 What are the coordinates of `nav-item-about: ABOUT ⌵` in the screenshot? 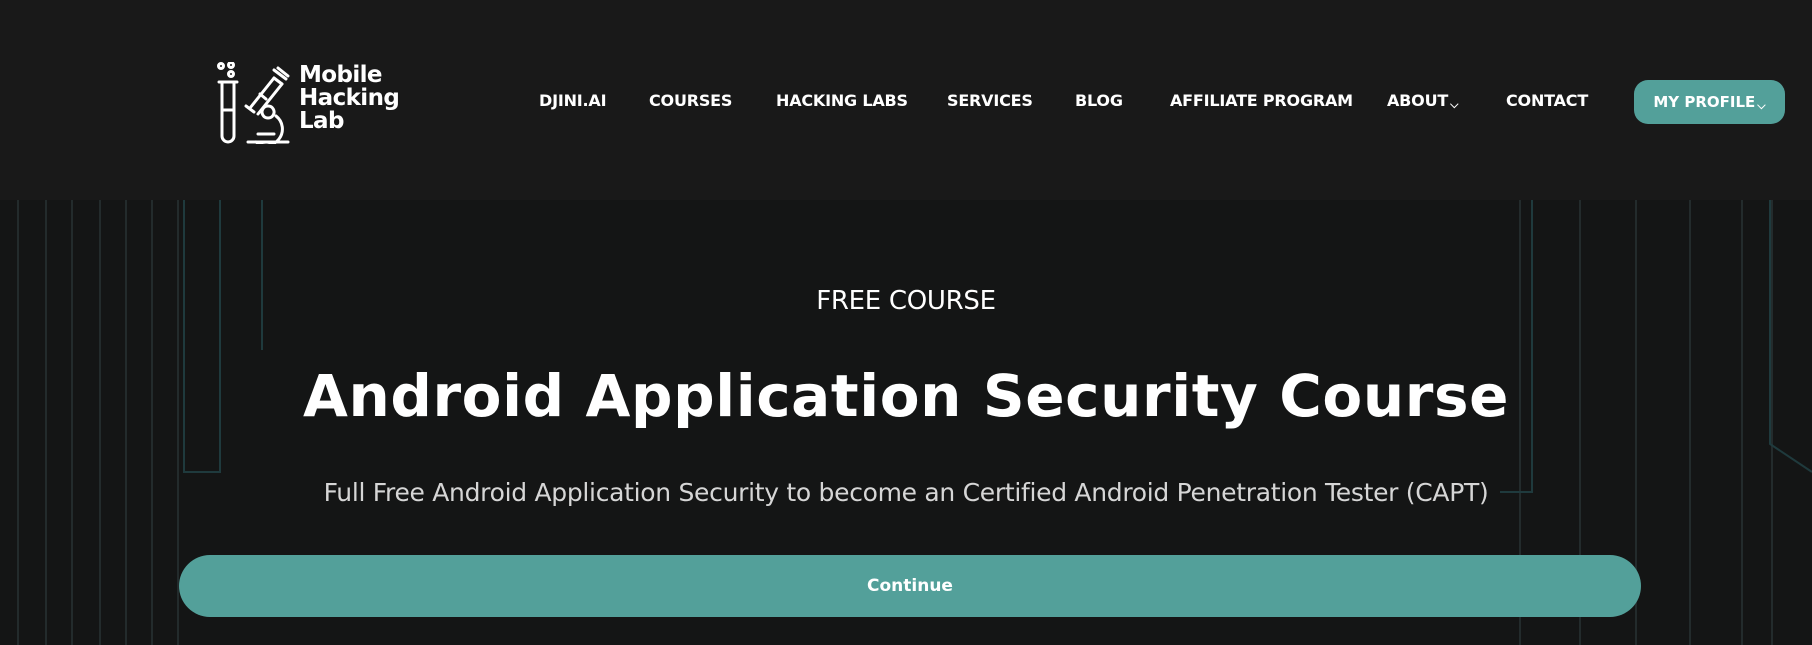 It's located at (1422, 101).